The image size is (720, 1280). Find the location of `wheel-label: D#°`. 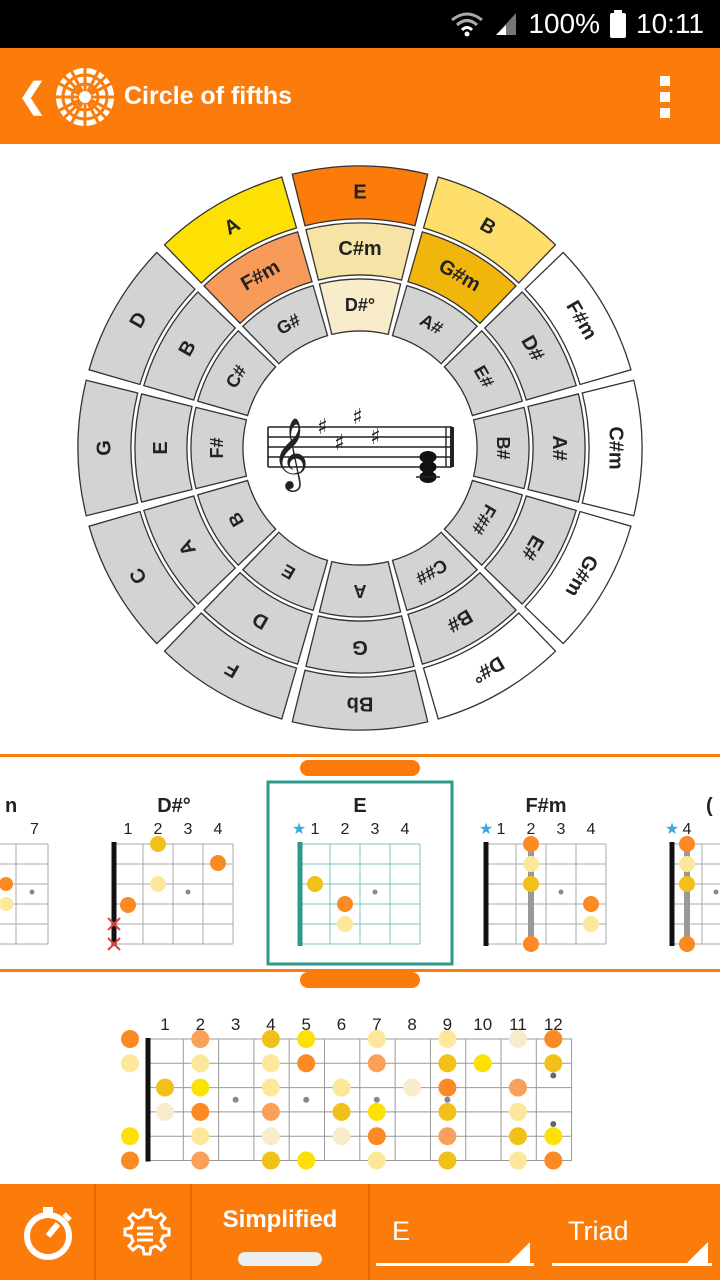

wheel-label: D#° is located at coordinates (360, 305).